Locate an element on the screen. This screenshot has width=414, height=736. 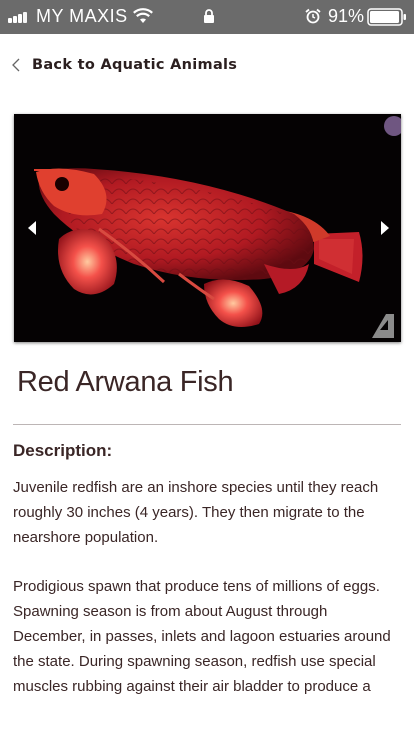
product-title: Red Arwana Fish is located at coordinates (125, 382).